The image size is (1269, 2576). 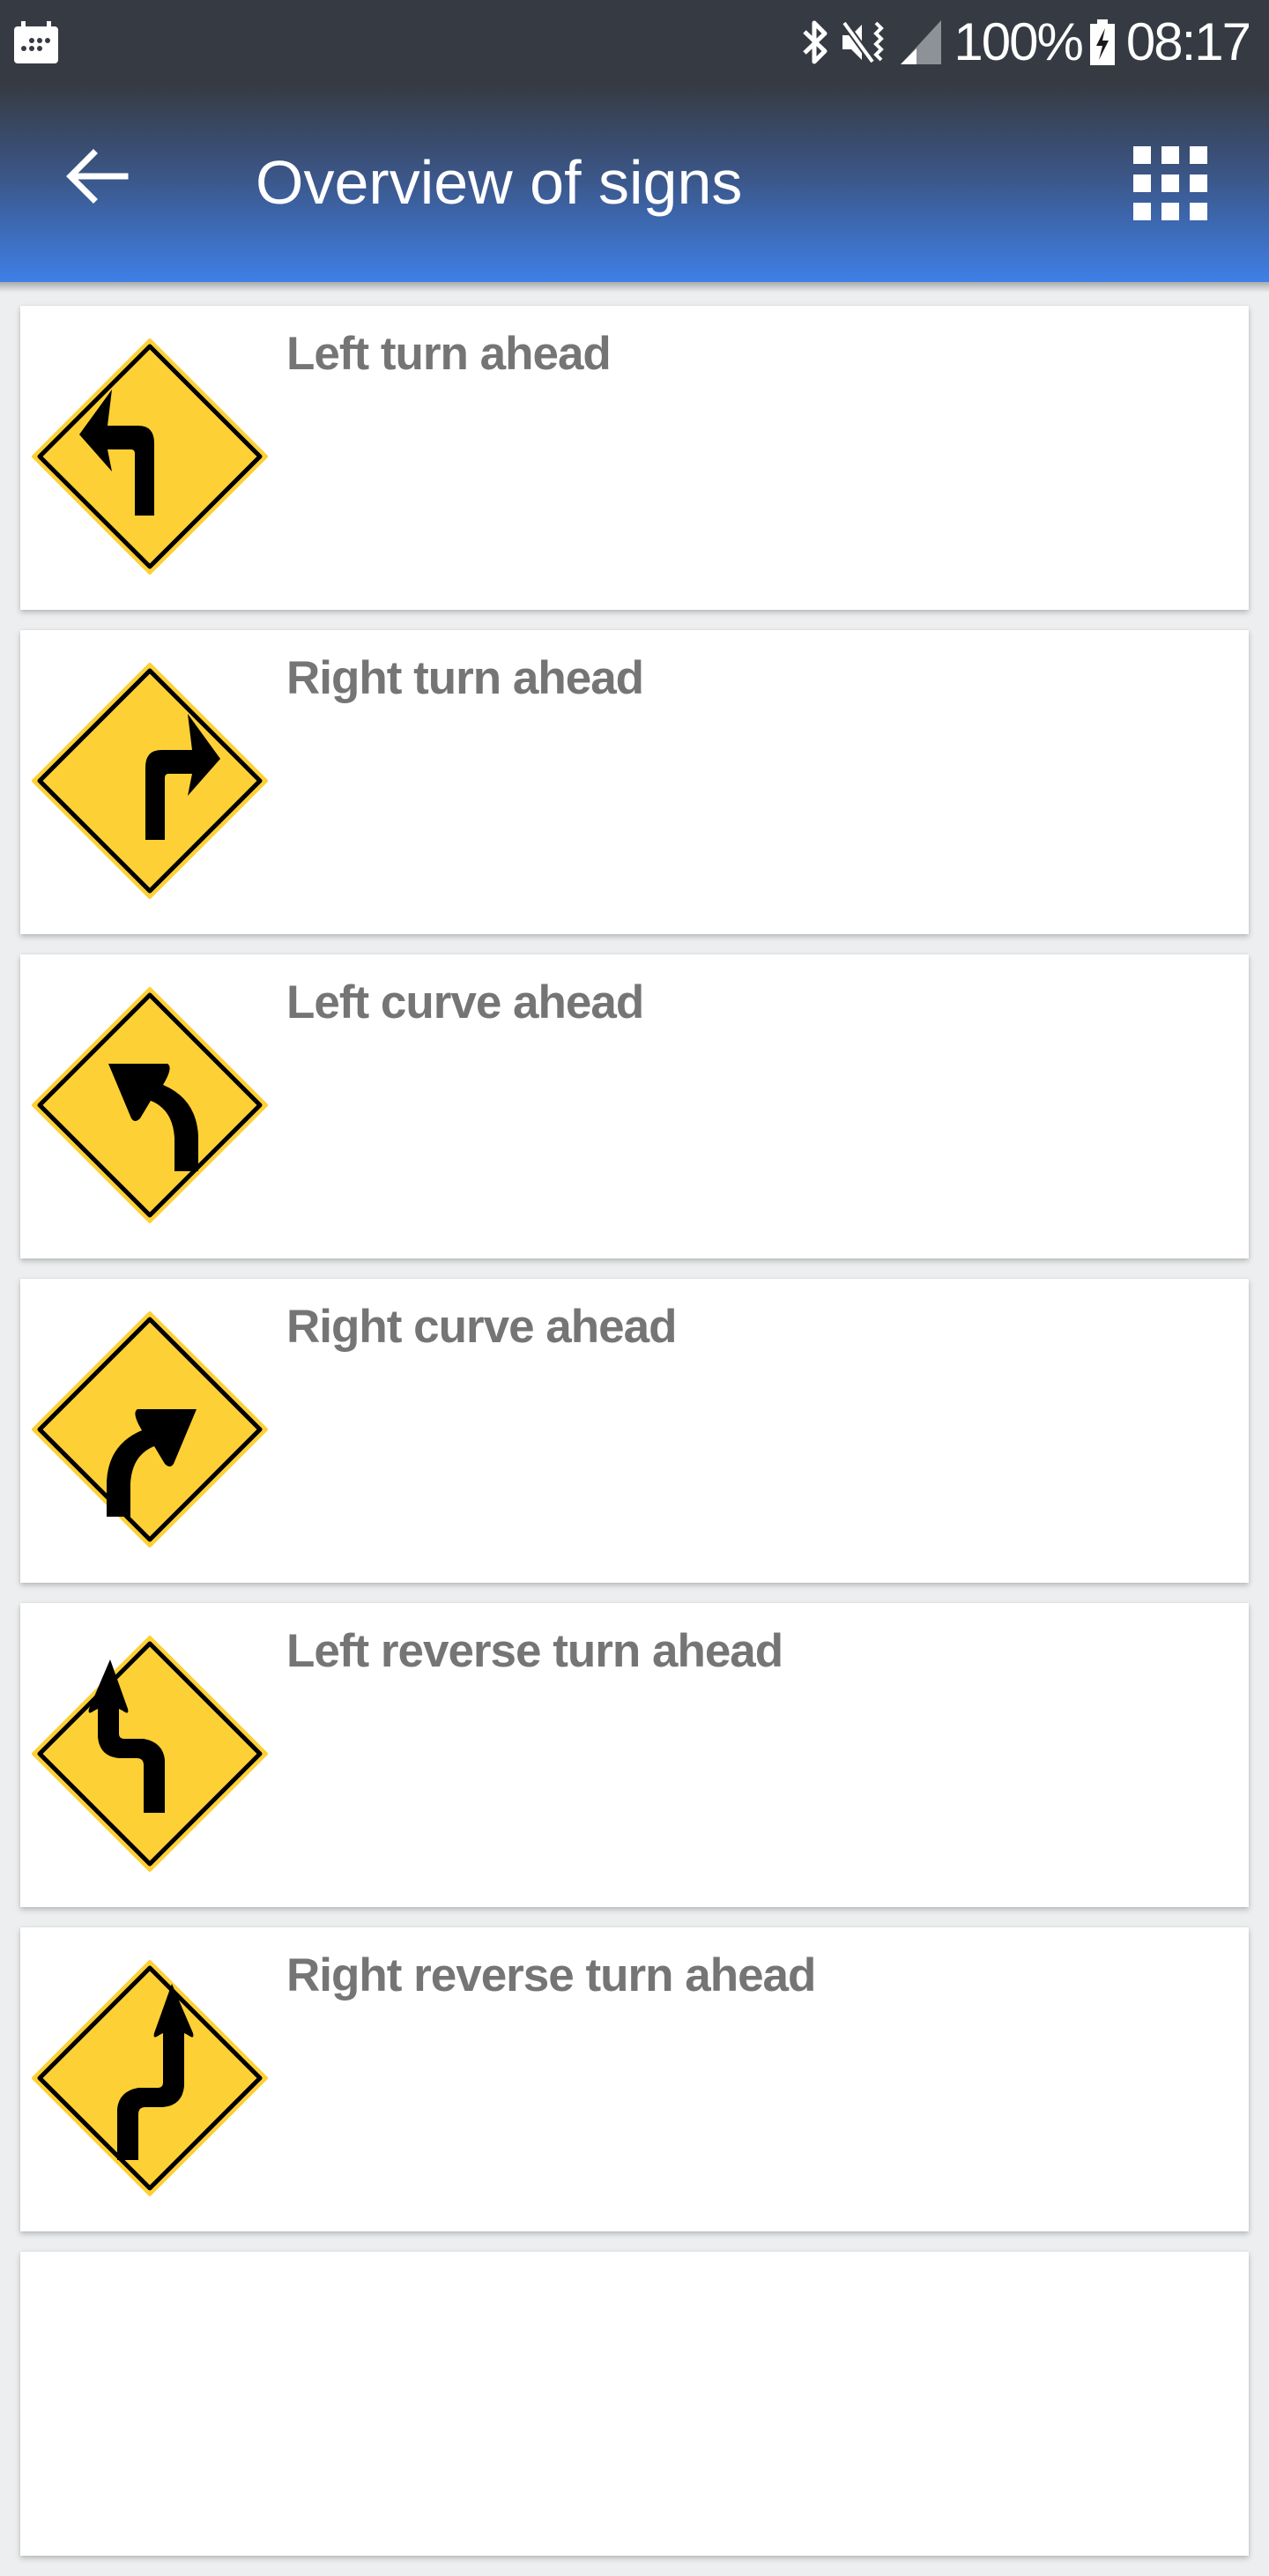 I want to click on calendar-icon, so click(x=36, y=42).